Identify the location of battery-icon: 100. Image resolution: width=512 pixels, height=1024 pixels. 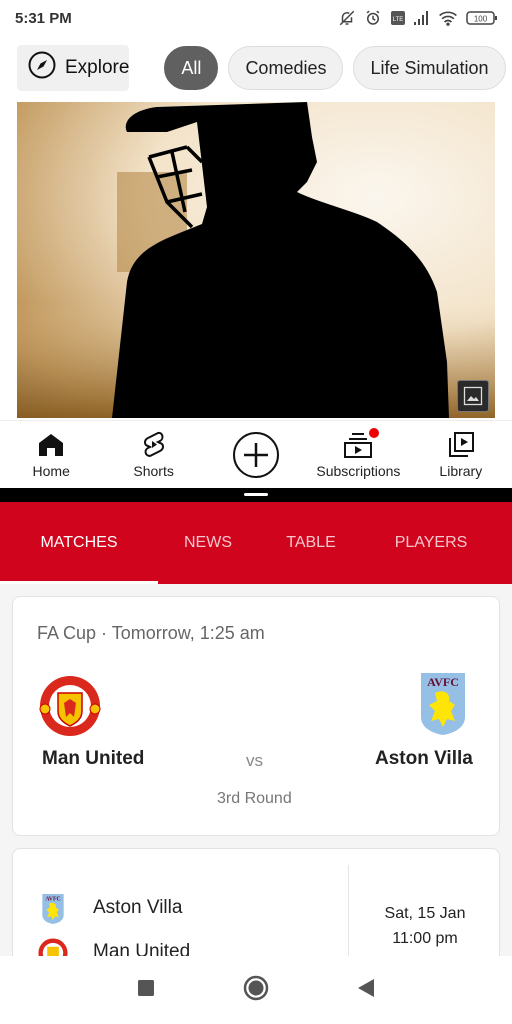
(482, 18).